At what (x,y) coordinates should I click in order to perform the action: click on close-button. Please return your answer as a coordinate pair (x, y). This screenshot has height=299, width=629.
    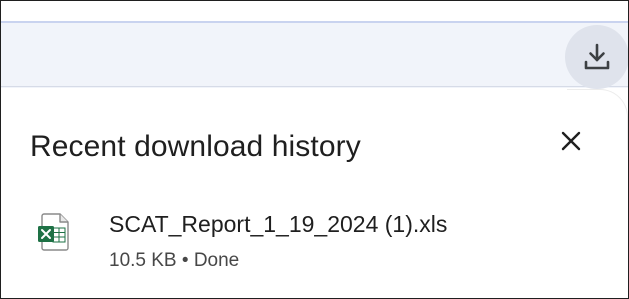
    Looking at the image, I should click on (571, 143).